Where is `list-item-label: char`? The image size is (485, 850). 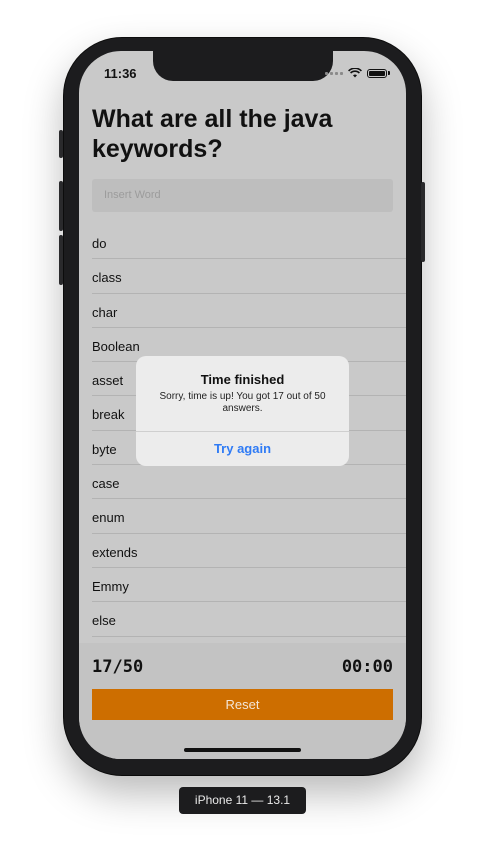 list-item-label: char is located at coordinates (105, 312).